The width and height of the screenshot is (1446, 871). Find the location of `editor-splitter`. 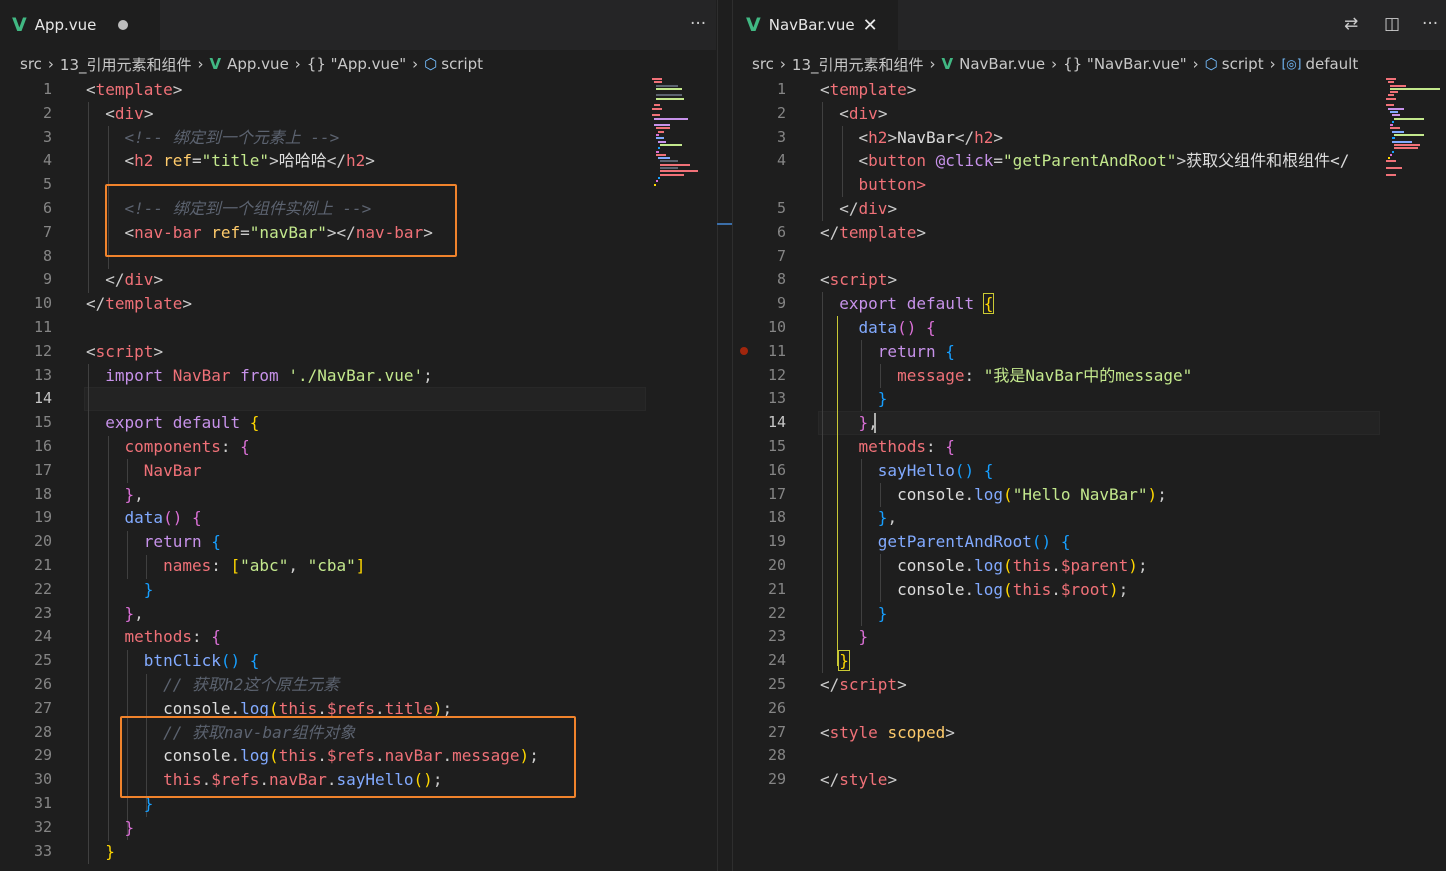

editor-splitter is located at coordinates (725, 435).